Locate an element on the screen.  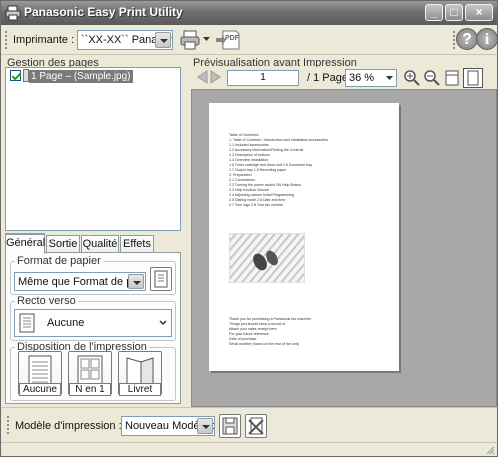
page-number-input: 1 is located at coordinates (263, 78).